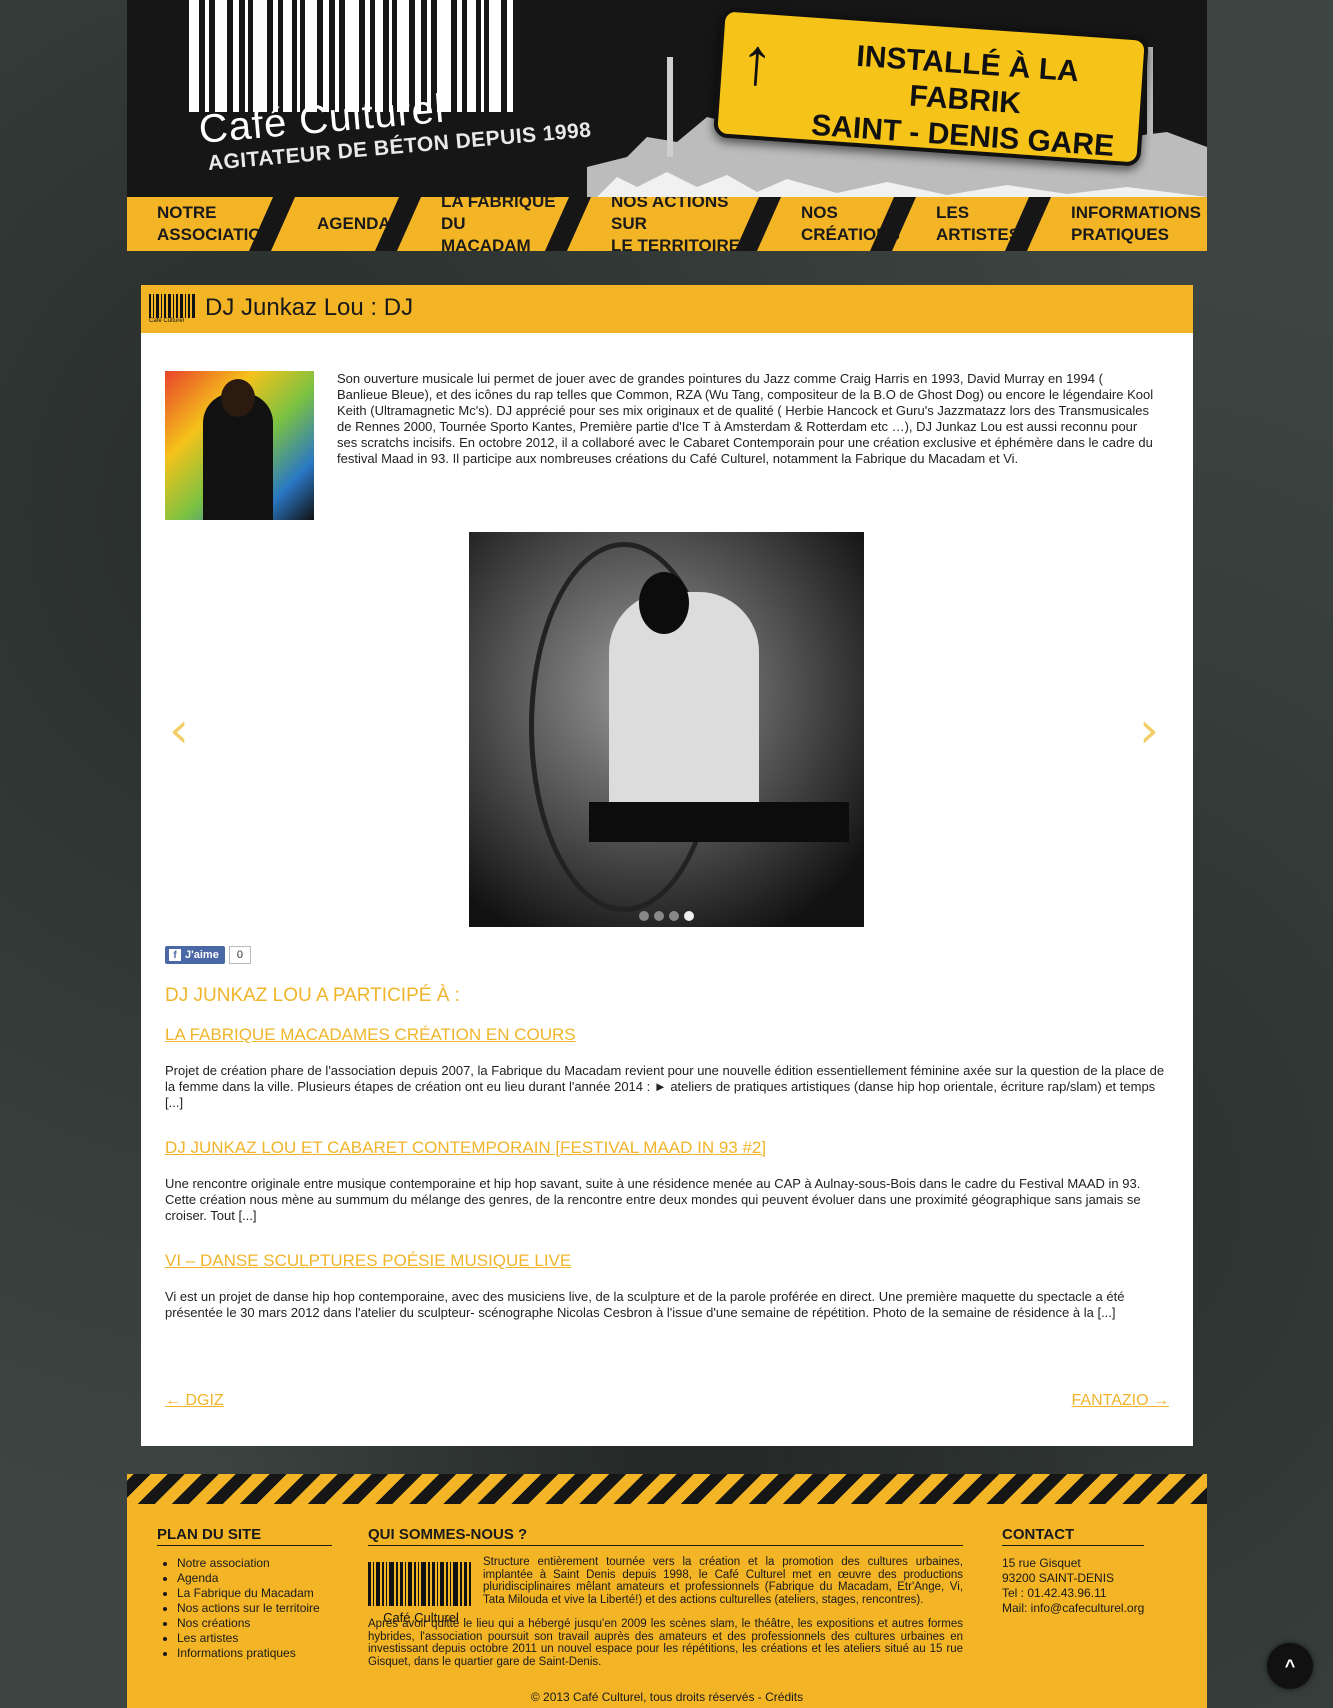 The width and height of the screenshot is (1333, 1708). I want to click on contact-phone: Tel : 01.42.43.96.11, so click(1054, 1593).